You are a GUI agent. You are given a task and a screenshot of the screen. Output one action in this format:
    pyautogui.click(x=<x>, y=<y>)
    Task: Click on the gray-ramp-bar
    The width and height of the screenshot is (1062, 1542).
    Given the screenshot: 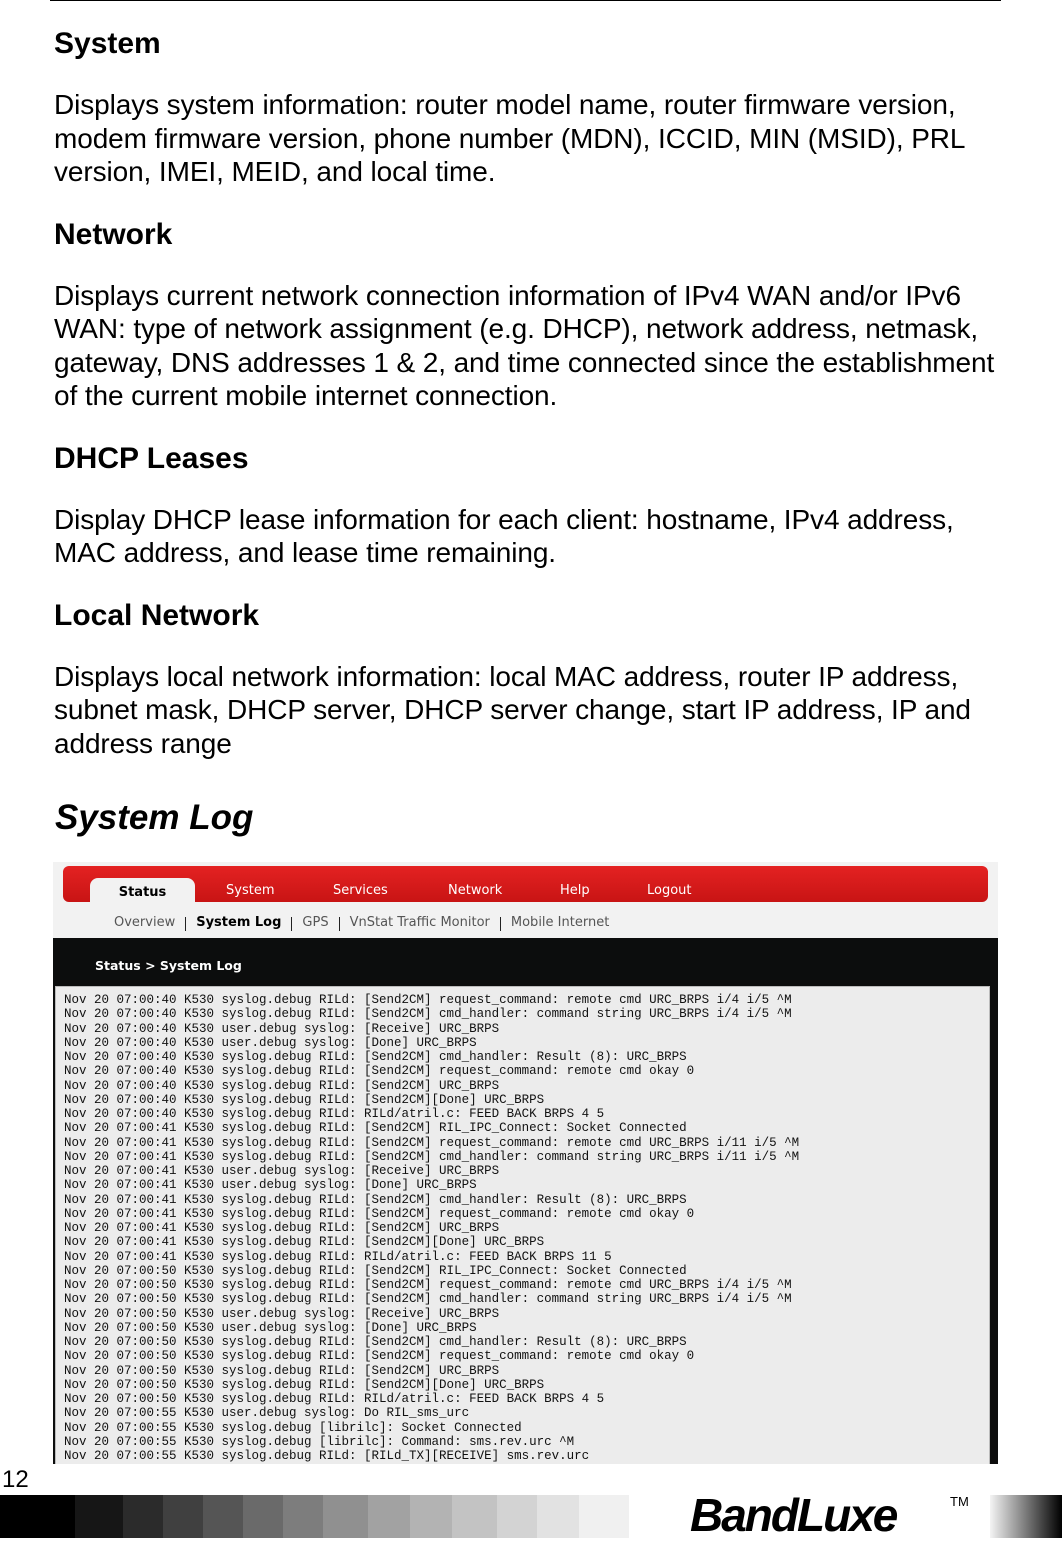 What is the action you would take?
    pyautogui.click(x=314, y=1516)
    